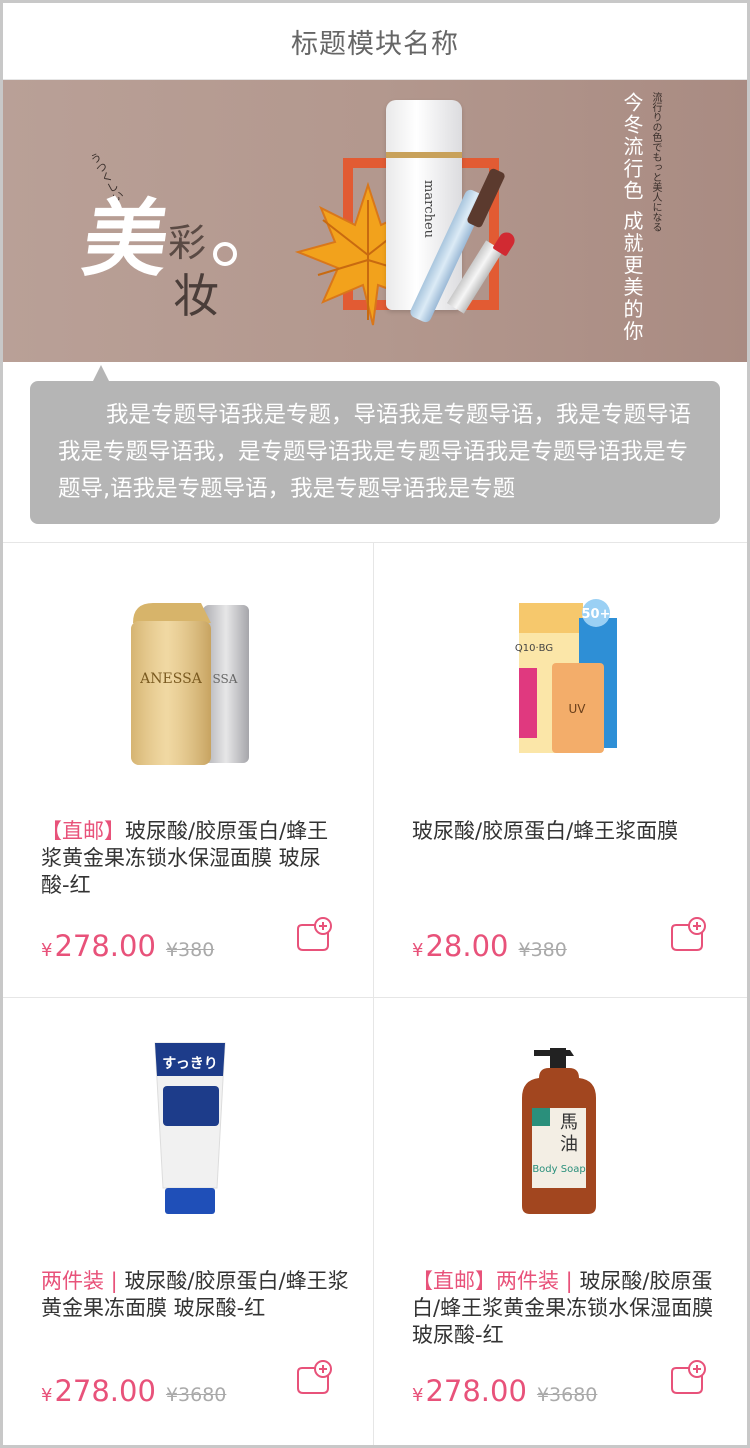 The height and width of the screenshot is (1448, 750). Describe the element at coordinates (189, 1064) in the screenshot. I see `svg-text: すっきり` at that location.